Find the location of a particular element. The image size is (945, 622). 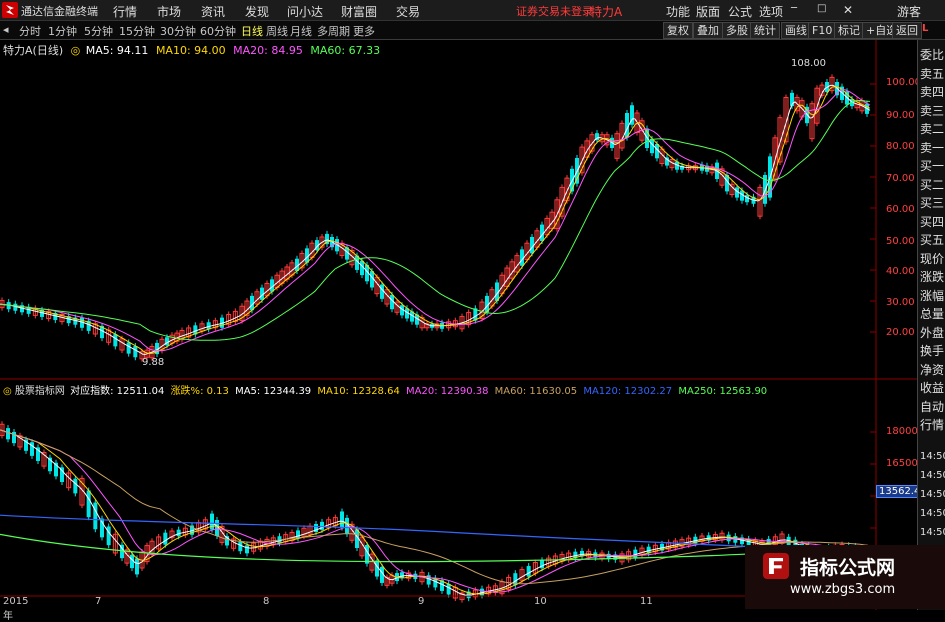

side-item: 买二 is located at coordinates (932, 185).